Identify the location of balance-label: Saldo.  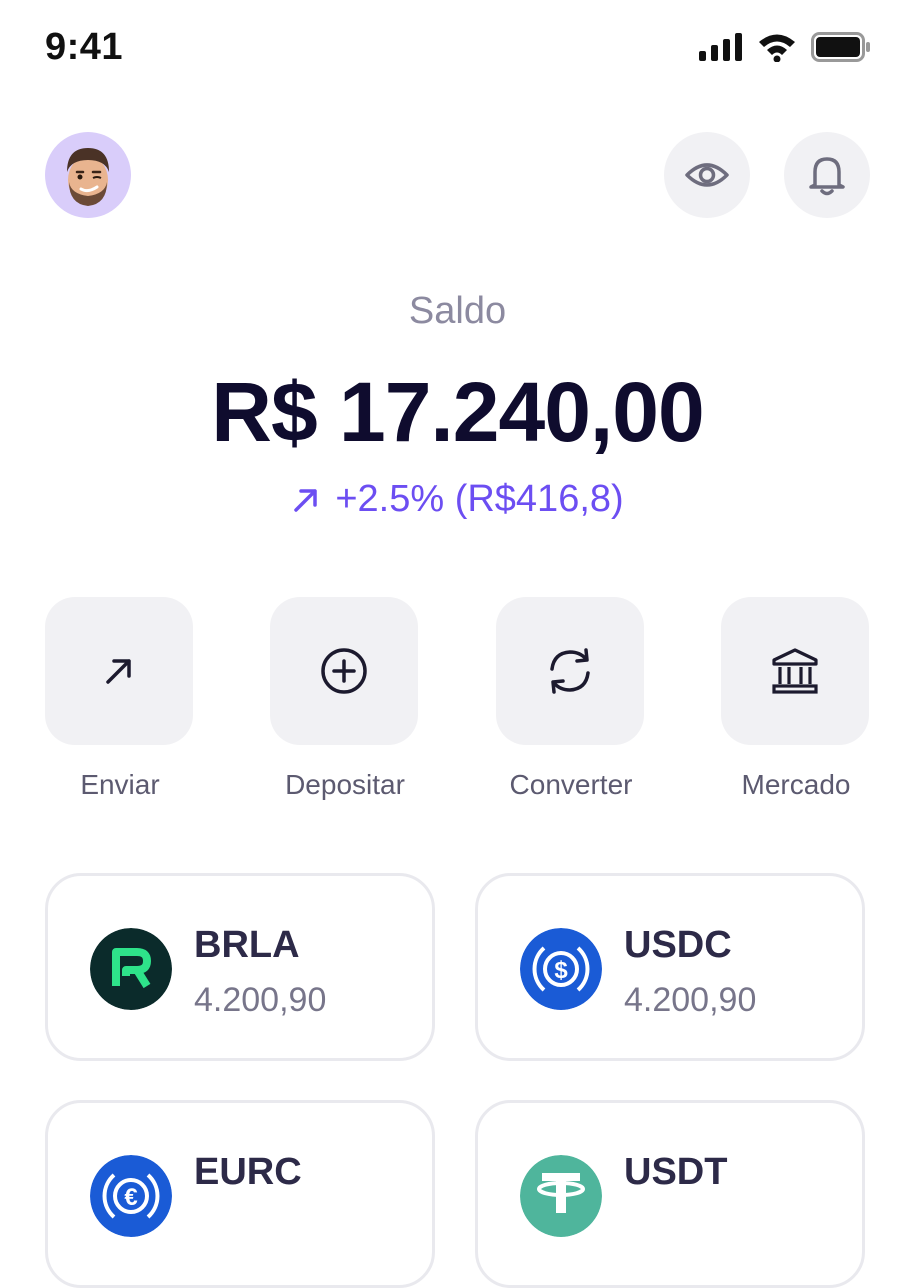
(457, 311).